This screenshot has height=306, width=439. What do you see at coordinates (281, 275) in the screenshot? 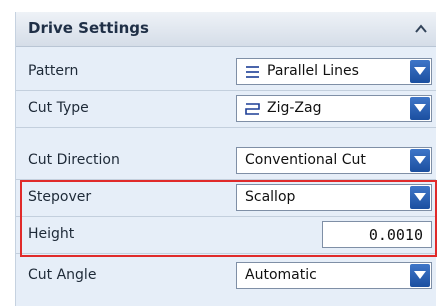
I see `cut-angle-value: Automatic` at bounding box center [281, 275].